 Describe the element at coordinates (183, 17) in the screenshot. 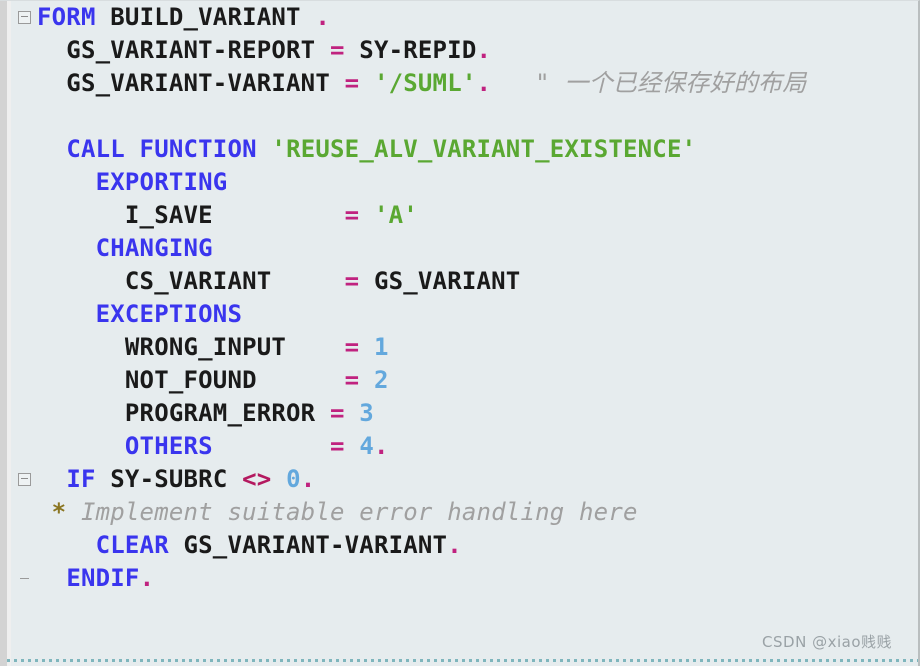

I see `code-line-text: FORM BUILD_VARIANT .` at that location.